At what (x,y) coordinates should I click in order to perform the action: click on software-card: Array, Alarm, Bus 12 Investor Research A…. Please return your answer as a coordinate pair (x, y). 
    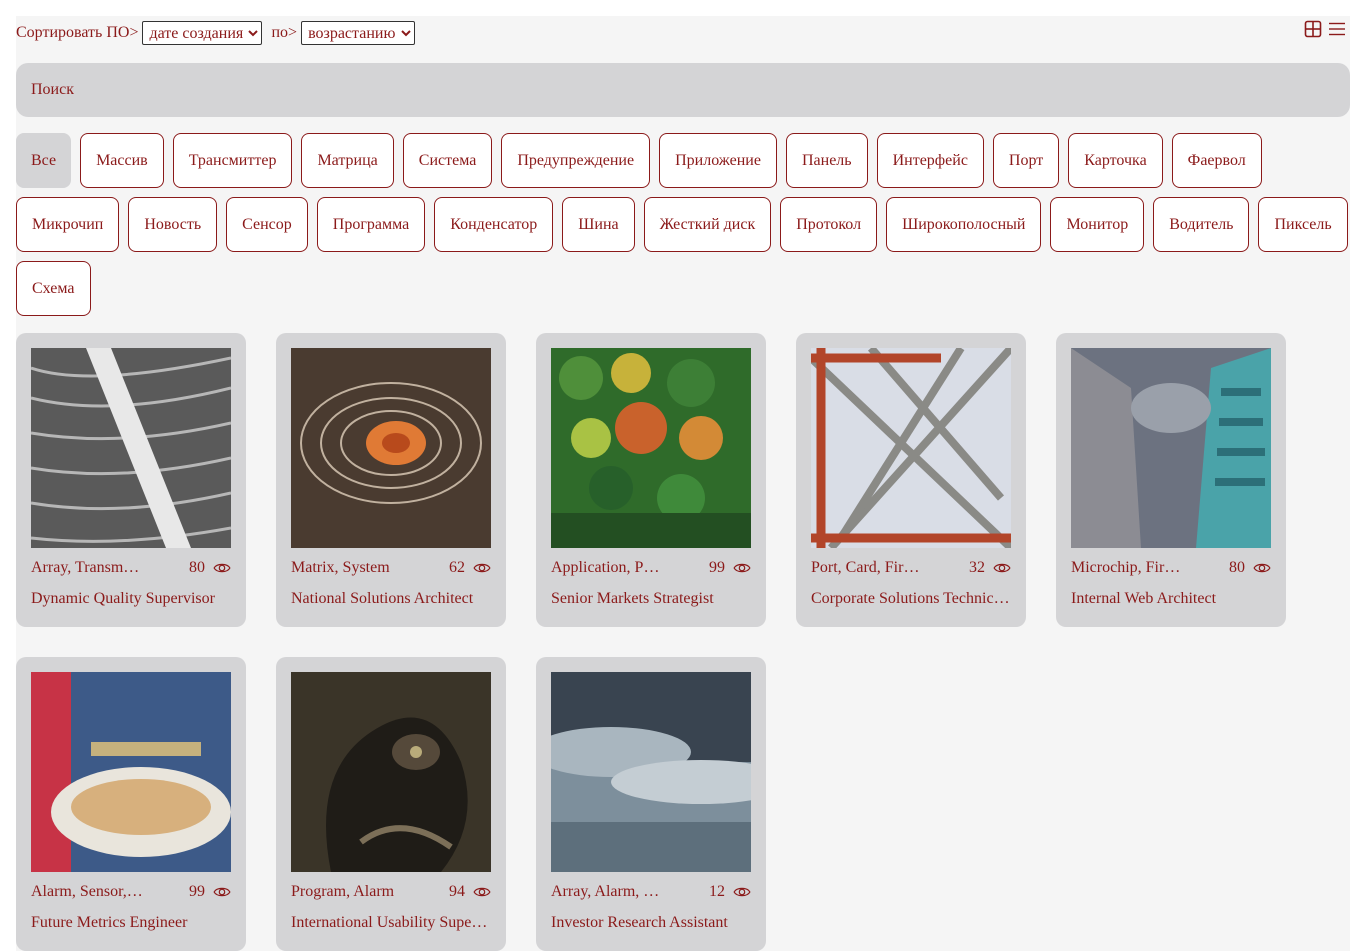
    Looking at the image, I should click on (651, 804).